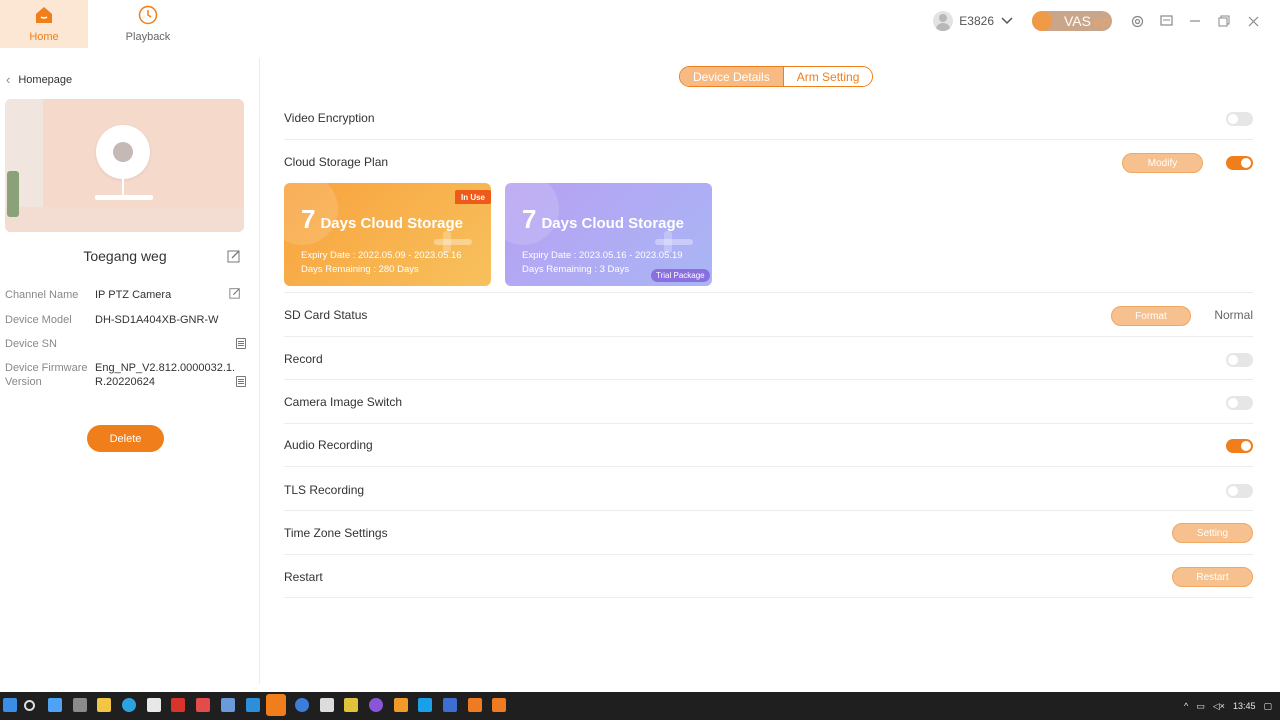 The width and height of the screenshot is (1280, 720). I want to click on setting-label: Cloud Storage Plan, so click(336, 162).